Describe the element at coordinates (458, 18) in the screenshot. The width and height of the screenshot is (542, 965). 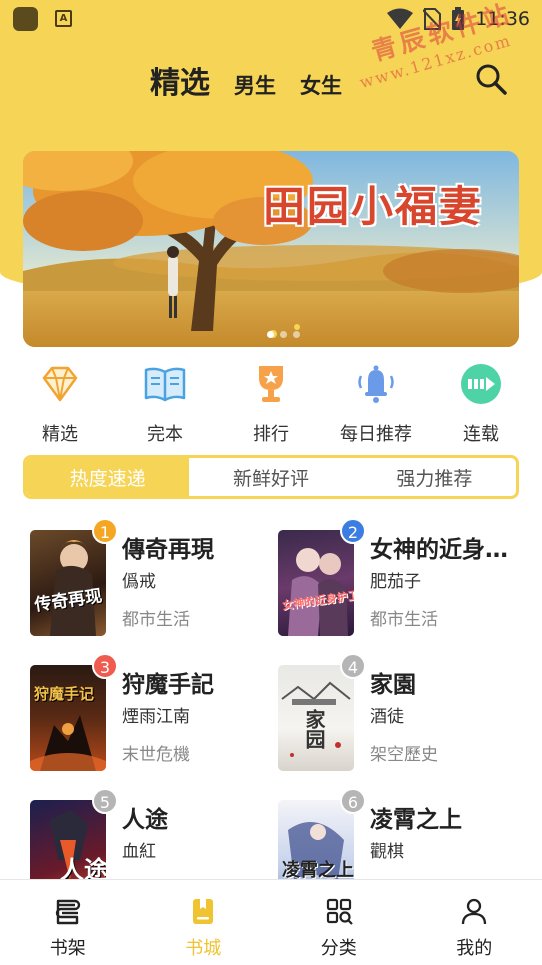
I see `battery-charging-icon` at that location.